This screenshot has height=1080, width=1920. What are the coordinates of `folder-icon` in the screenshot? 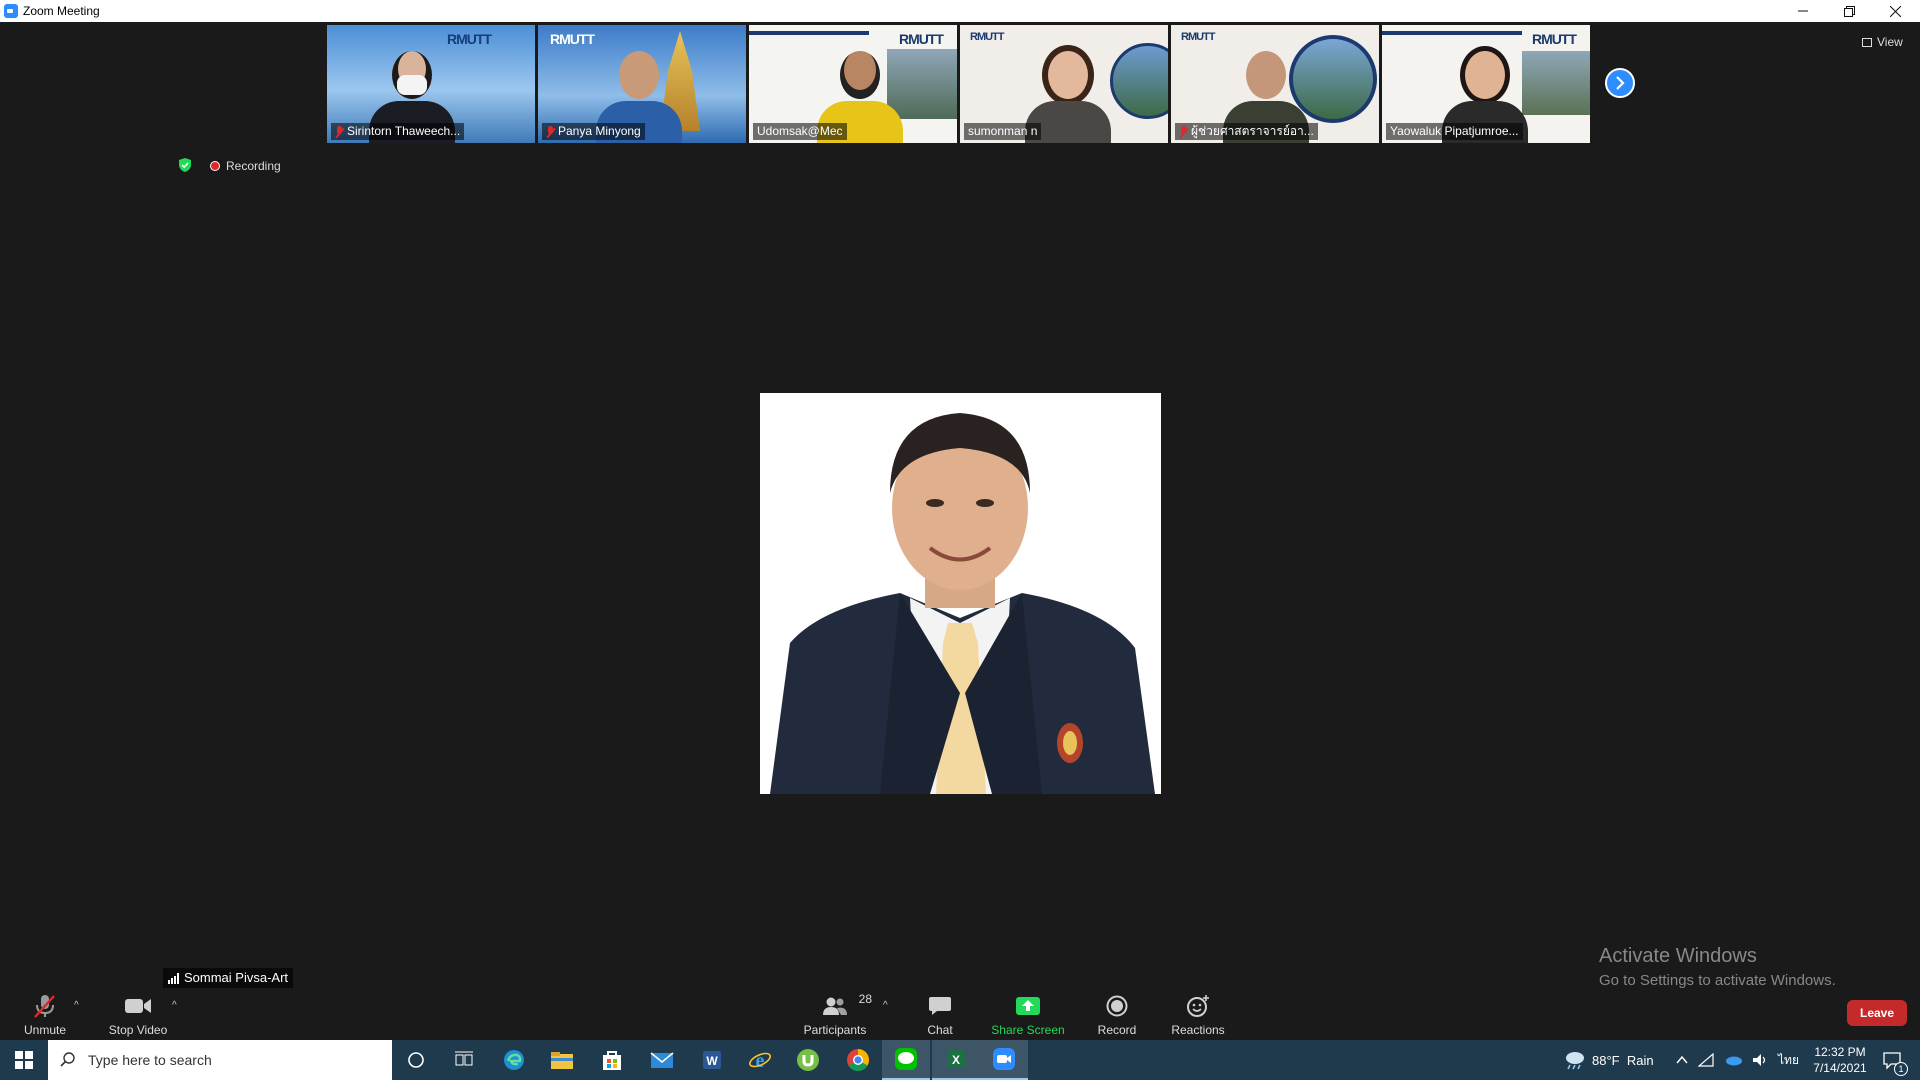 It's located at (562, 1060).